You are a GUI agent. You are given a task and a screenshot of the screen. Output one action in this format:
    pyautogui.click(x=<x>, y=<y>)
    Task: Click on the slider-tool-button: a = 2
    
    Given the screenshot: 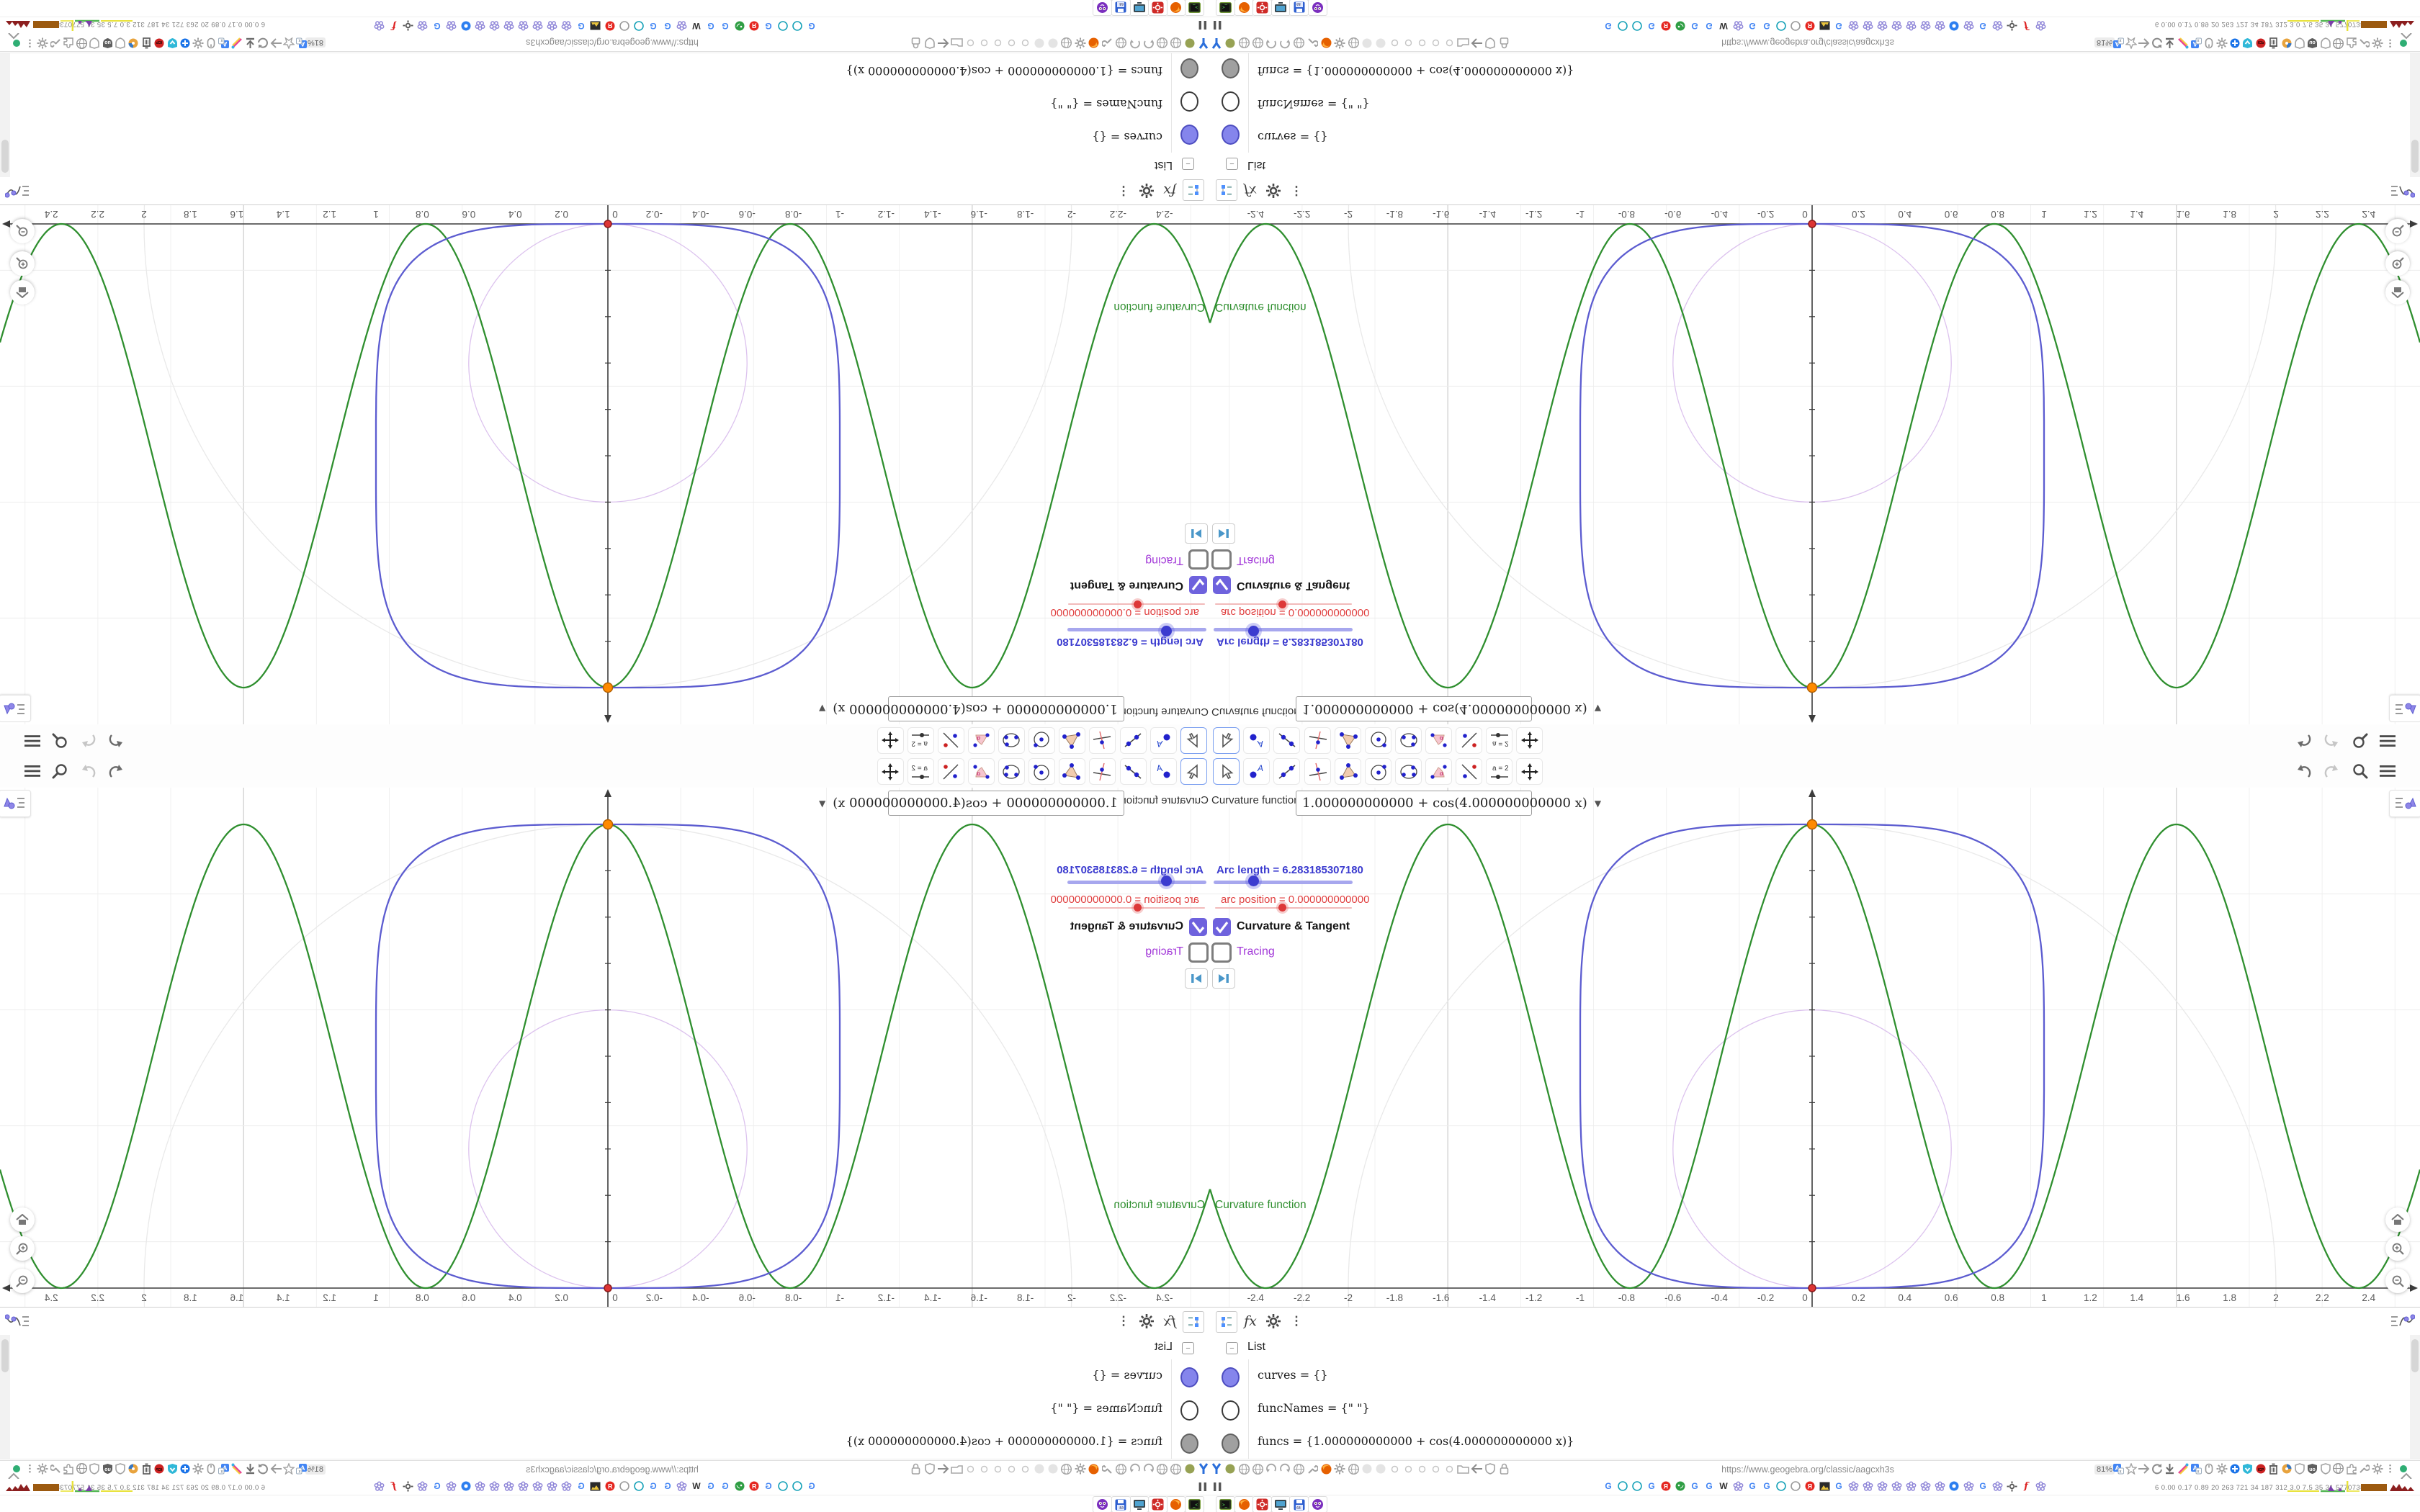 What is the action you would take?
    pyautogui.click(x=1499, y=740)
    